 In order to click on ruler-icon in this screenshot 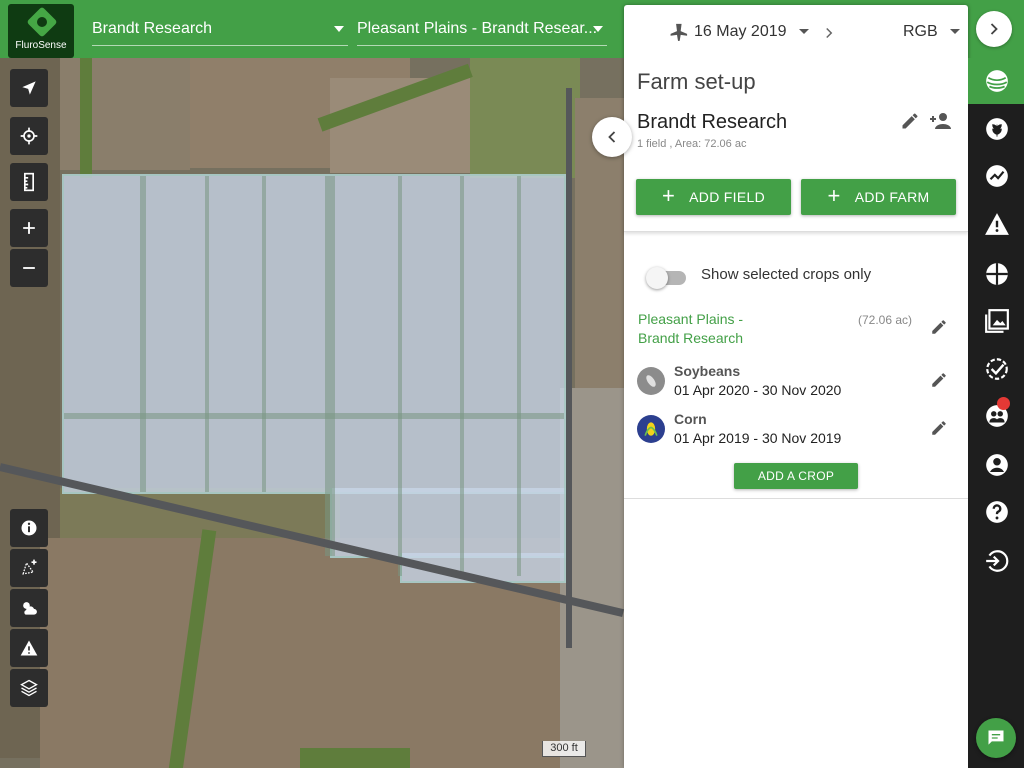, I will do `click(29, 182)`.